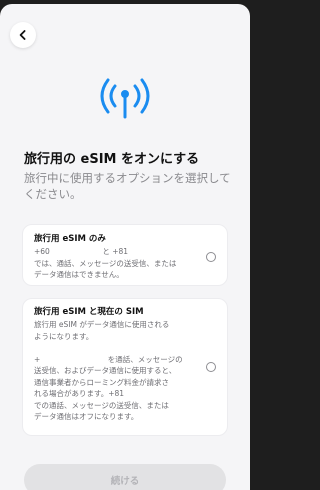  What do you see at coordinates (118, 348) in the screenshot?
I see `option-text-line` at bounding box center [118, 348].